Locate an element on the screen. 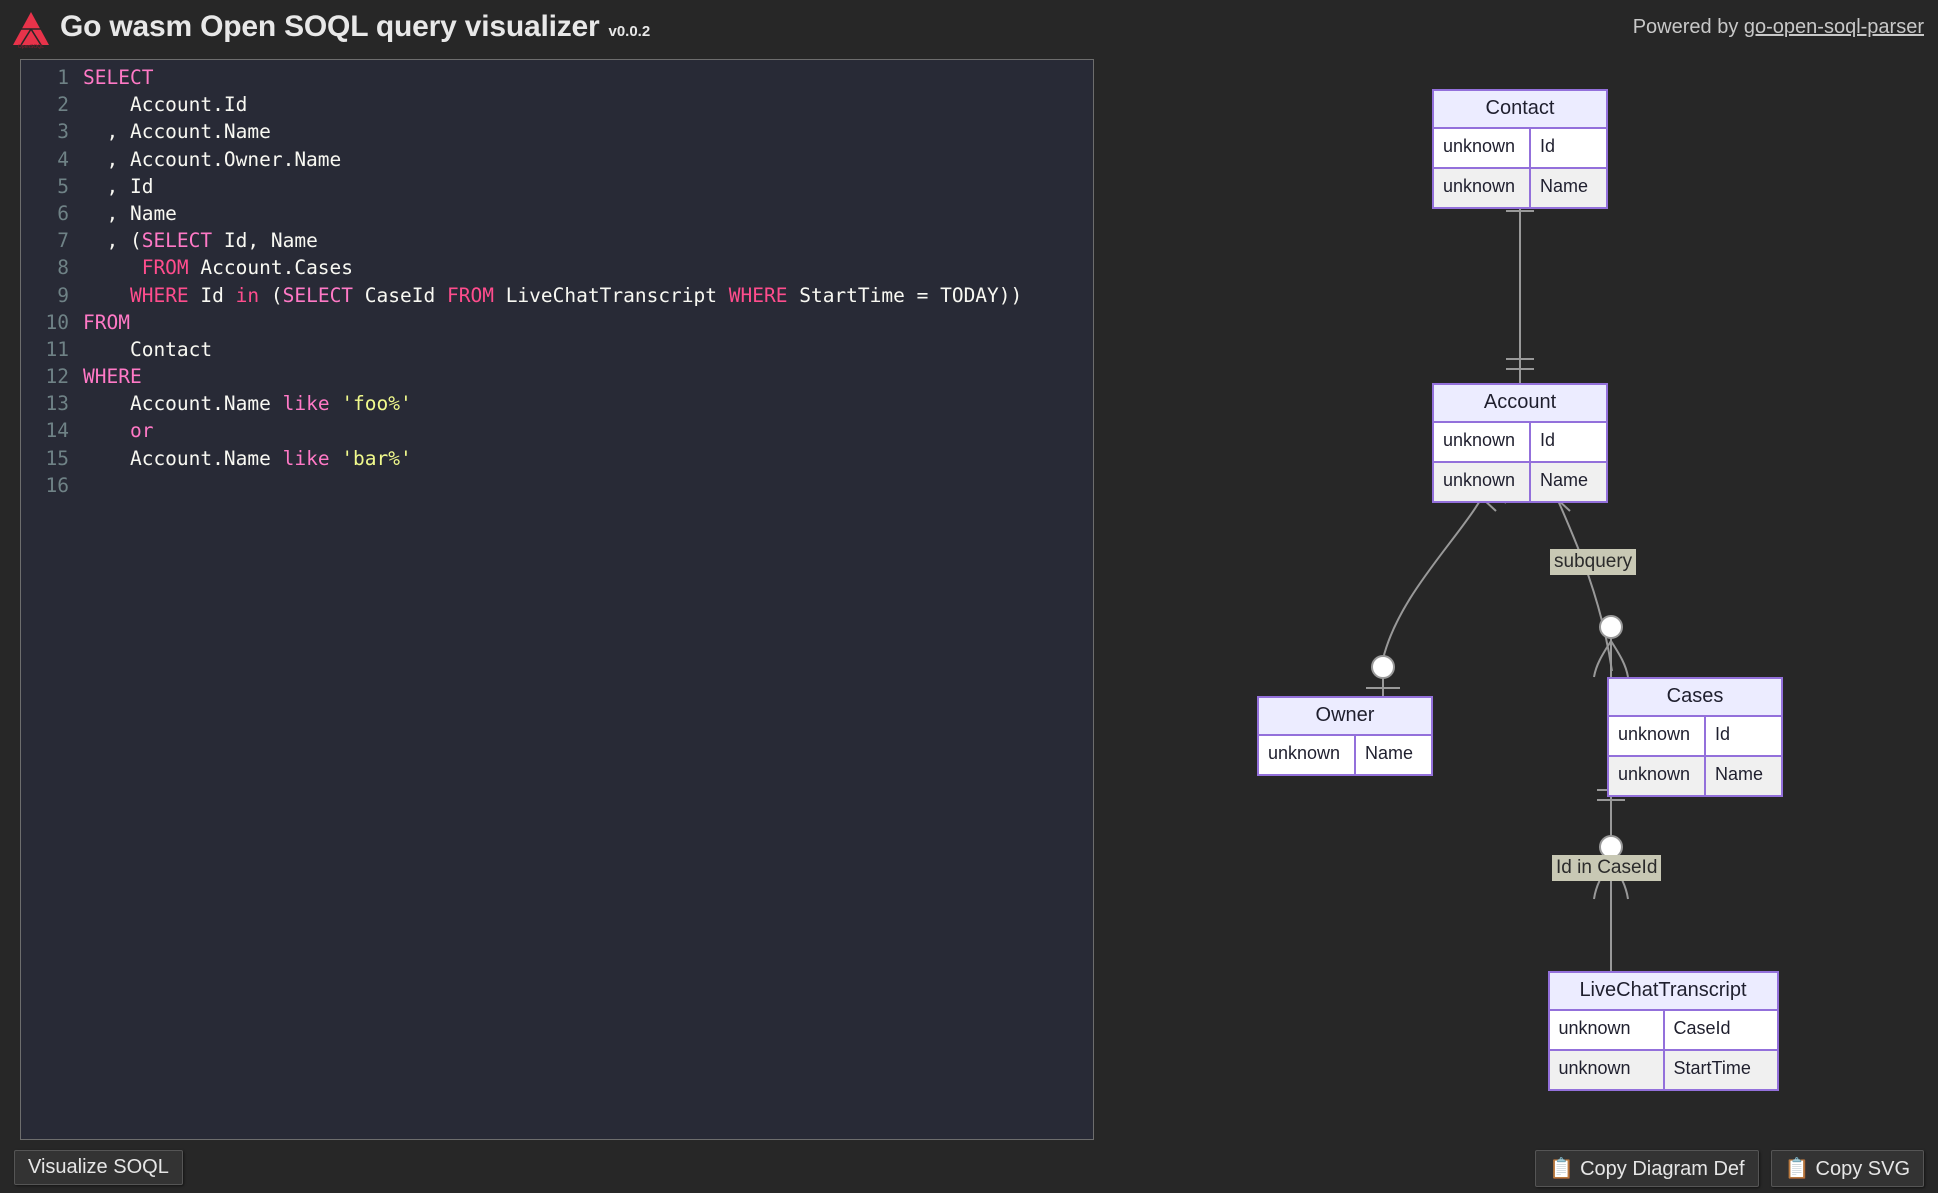  line-number: 7 is located at coordinates (63, 241).